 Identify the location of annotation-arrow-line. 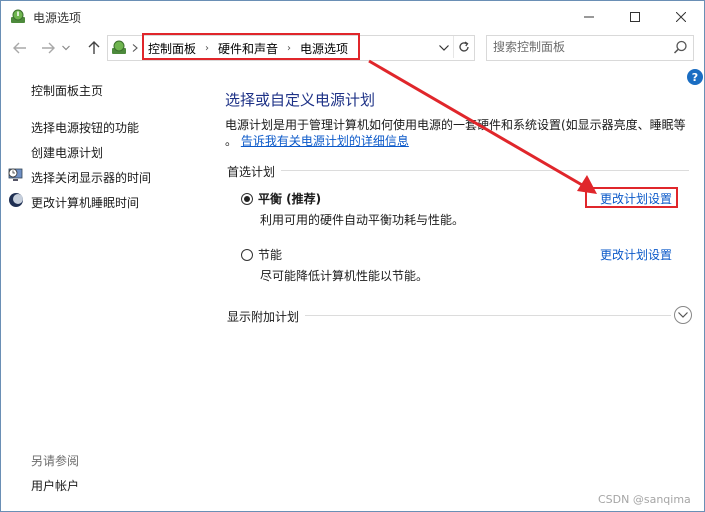
(479, 125).